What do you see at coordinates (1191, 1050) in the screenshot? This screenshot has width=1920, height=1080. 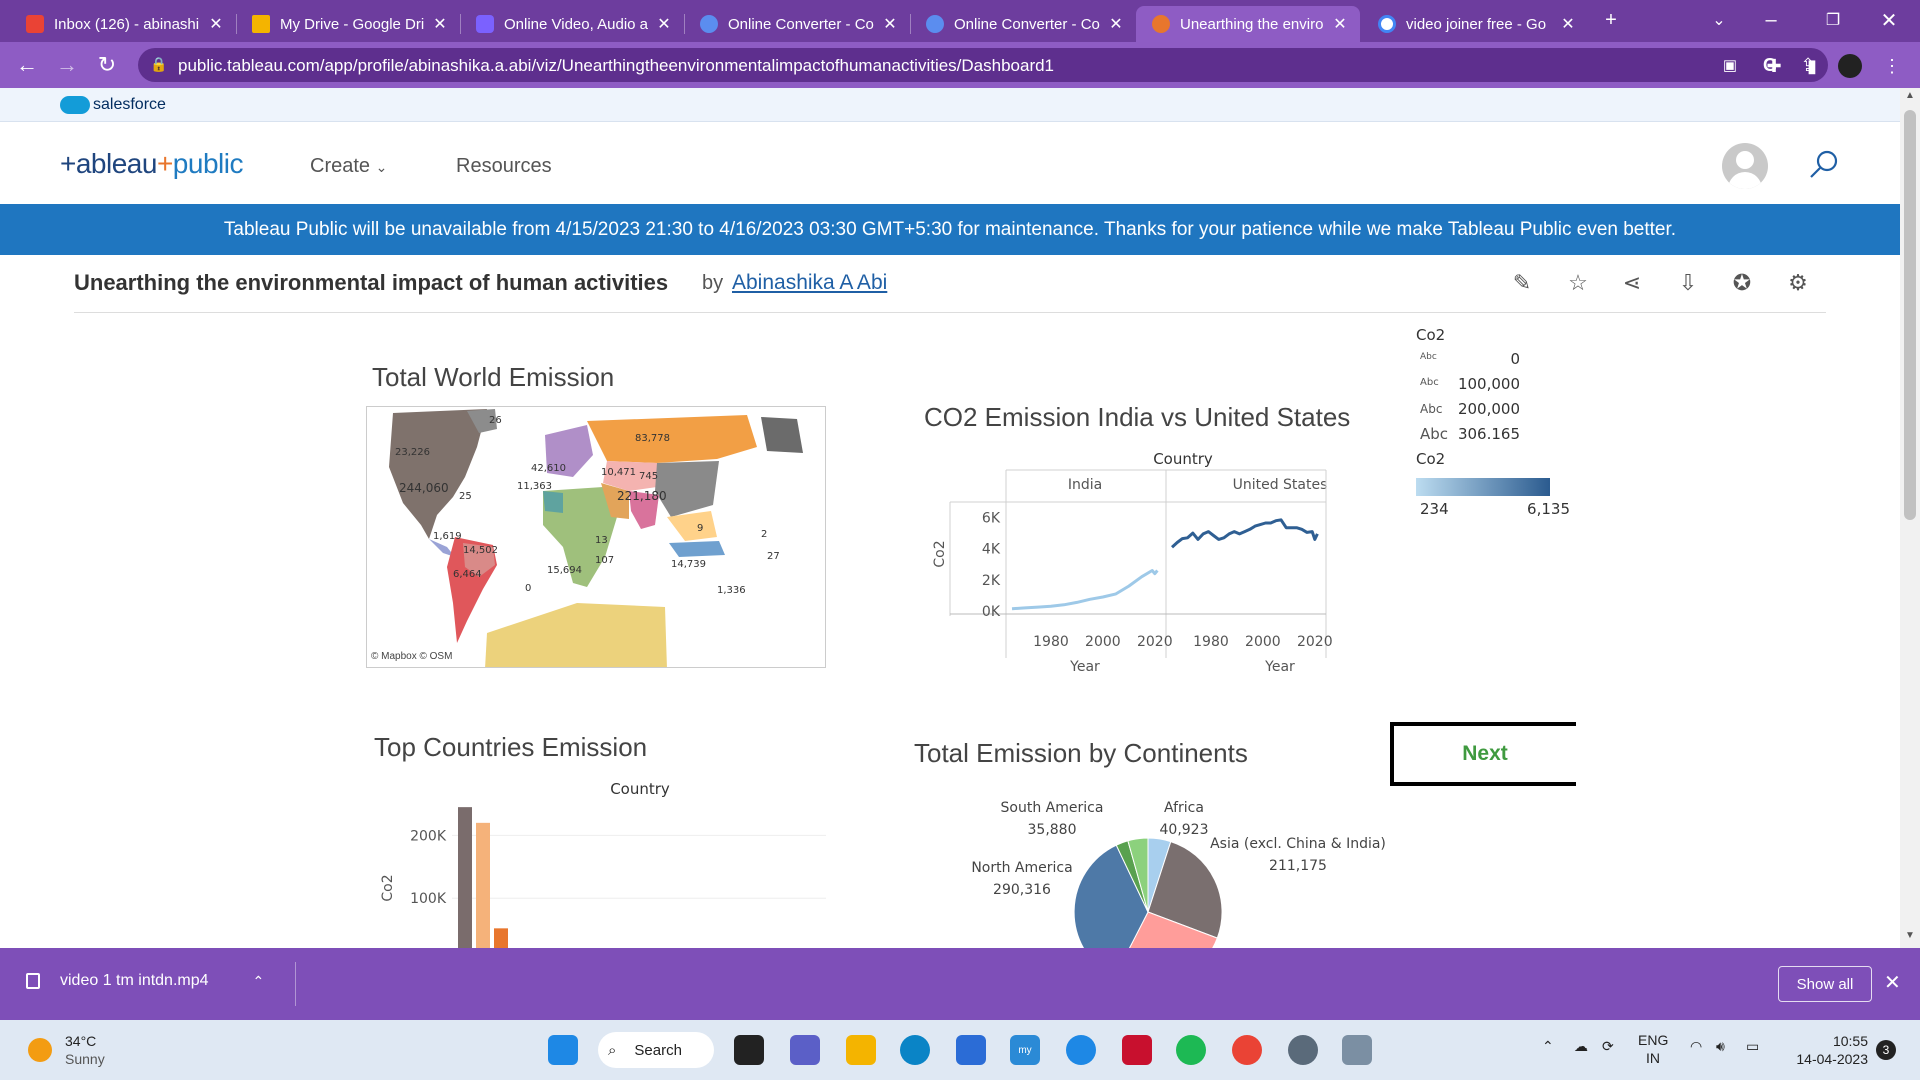 I see `spotify-icon` at bounding box center [1191, 1050].